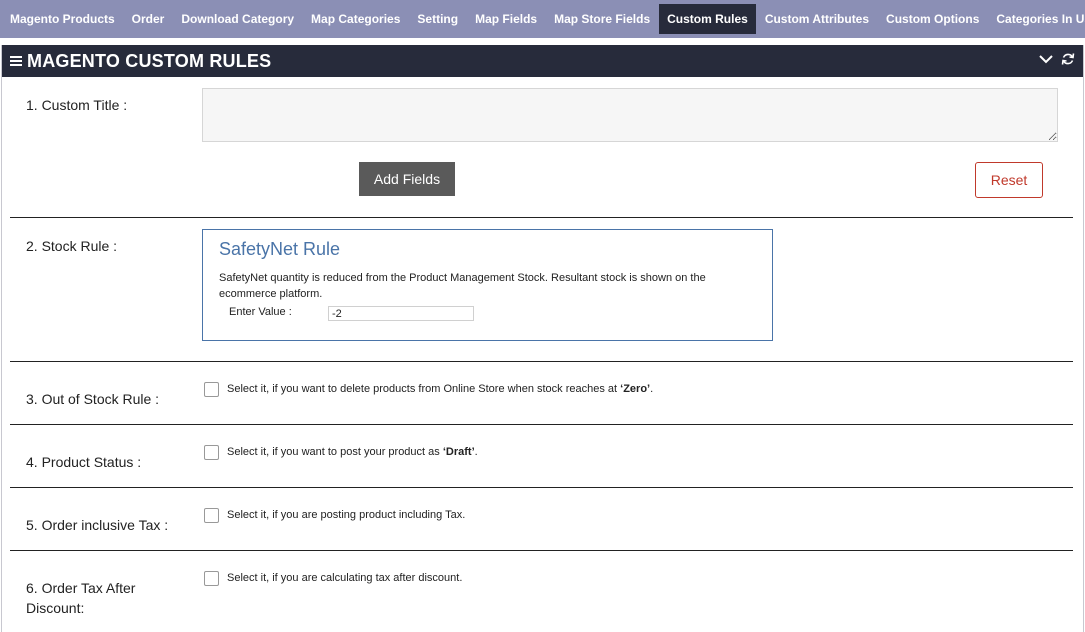 Image resolution: width=1085 pixels, height=632 pixels. I want to click on add-fields-button: Add Fields, so click(407, 179).